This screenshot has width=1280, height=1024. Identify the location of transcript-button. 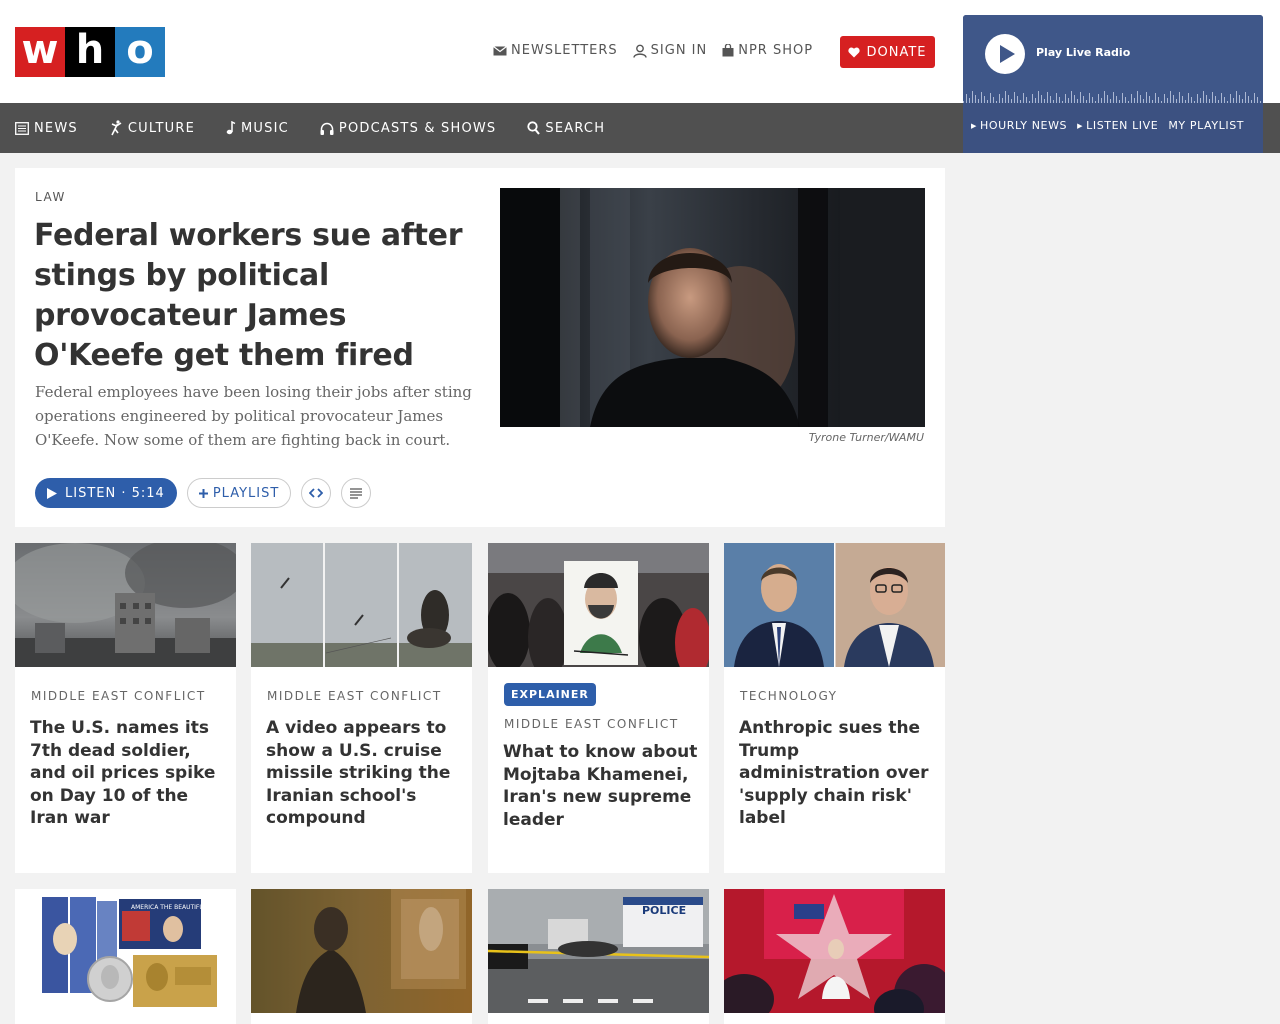
(356, 493).